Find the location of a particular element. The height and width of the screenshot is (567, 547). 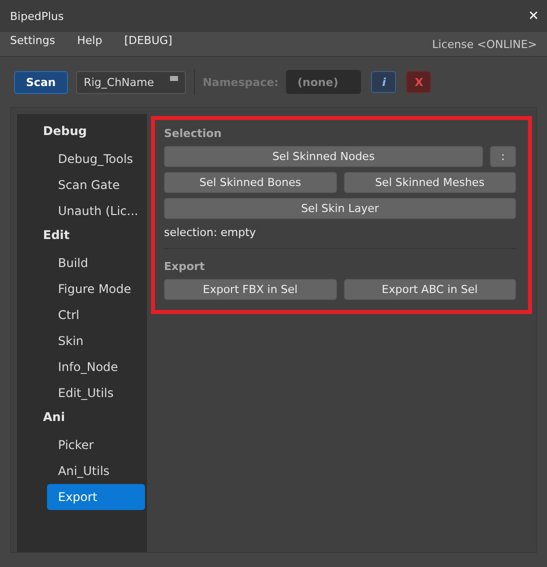

window-title: BipedPlus is located at coordinates (37, 16).